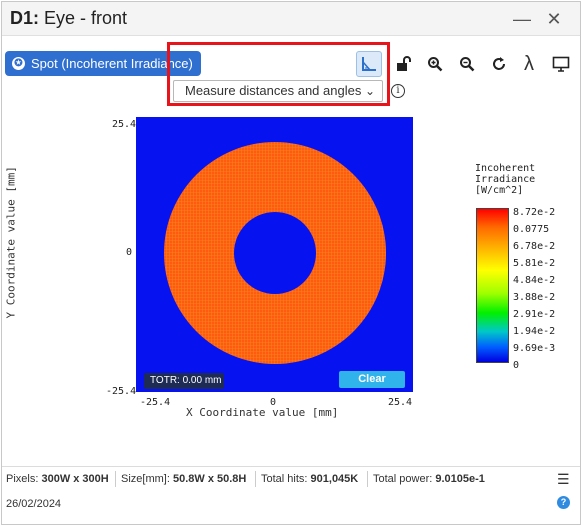 The image size is (582, 526). I want to click on y-tick-top: 25.4, so click(124, 124).